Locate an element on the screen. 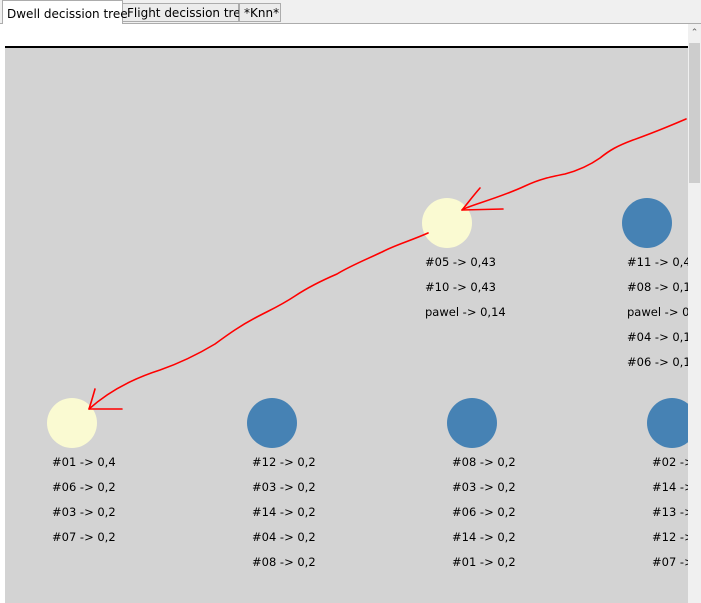 The image size is (701, 603). annotation-arrow-upper is located at coordinates (574, 164).